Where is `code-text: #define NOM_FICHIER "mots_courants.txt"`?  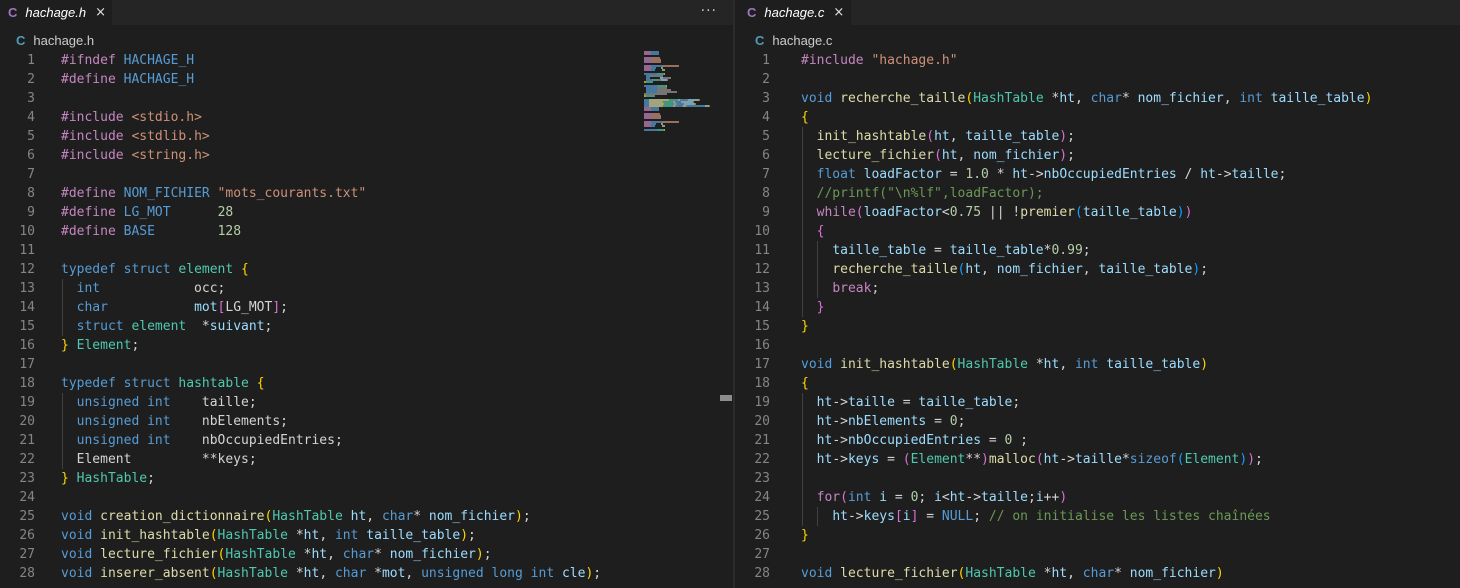 code-text: #define NOM_FICHIER "mots_courants.txt" is located at coordinates (213, 193).